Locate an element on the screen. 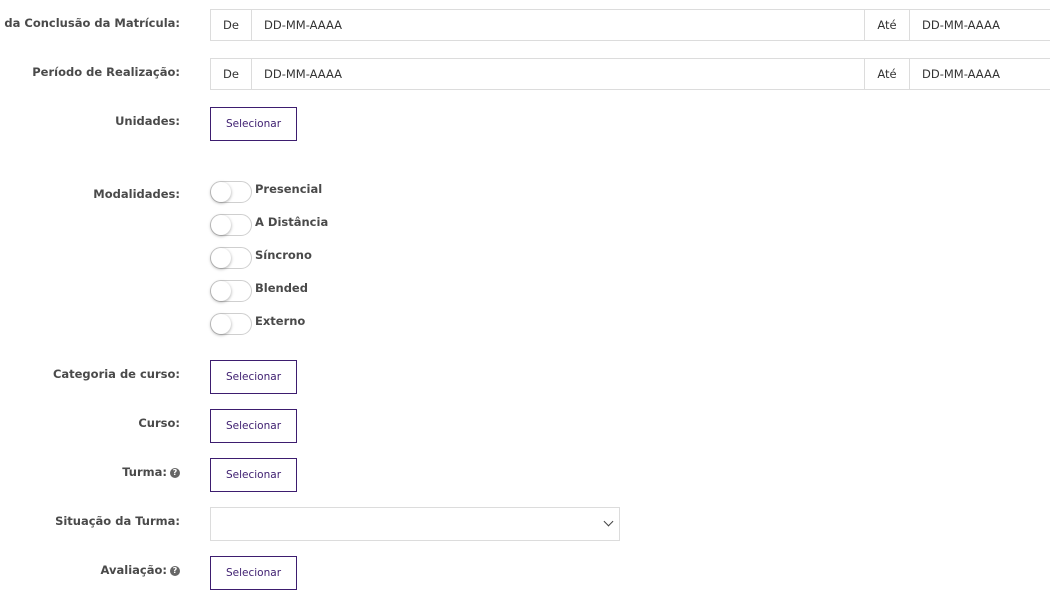 The width and height of the screenshot is (1050, 606). blended-toggle is located at coordinates (231, 291).